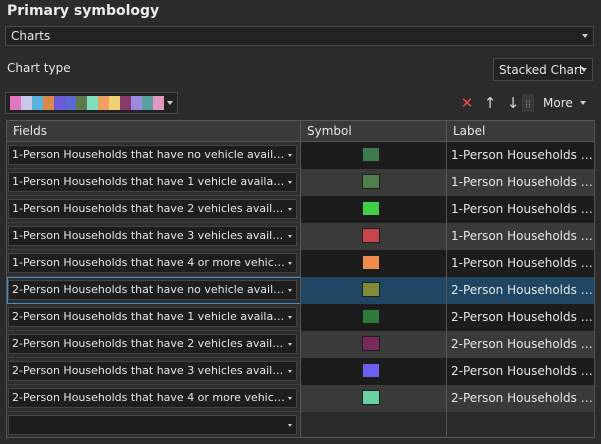  I want to click on more-menu-button: More, so click(558, 103).